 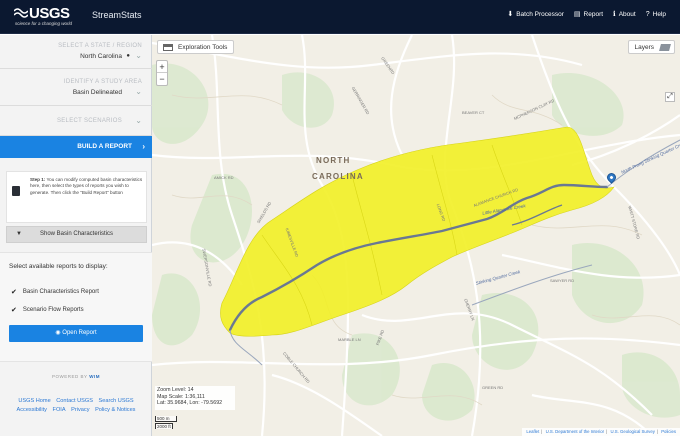 I want to click on nav-label: Batch Processor, so click(x=540, y=14).